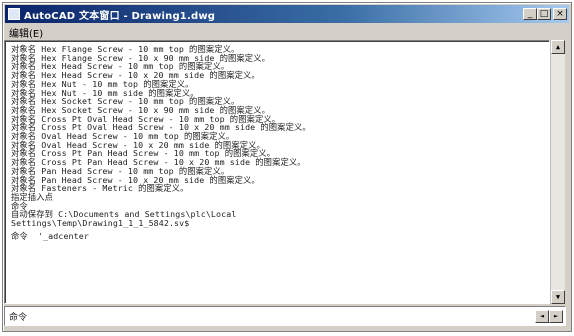 This screenshot has height=336, width=574. I want to click on close-button: ×, so click(560, 14).